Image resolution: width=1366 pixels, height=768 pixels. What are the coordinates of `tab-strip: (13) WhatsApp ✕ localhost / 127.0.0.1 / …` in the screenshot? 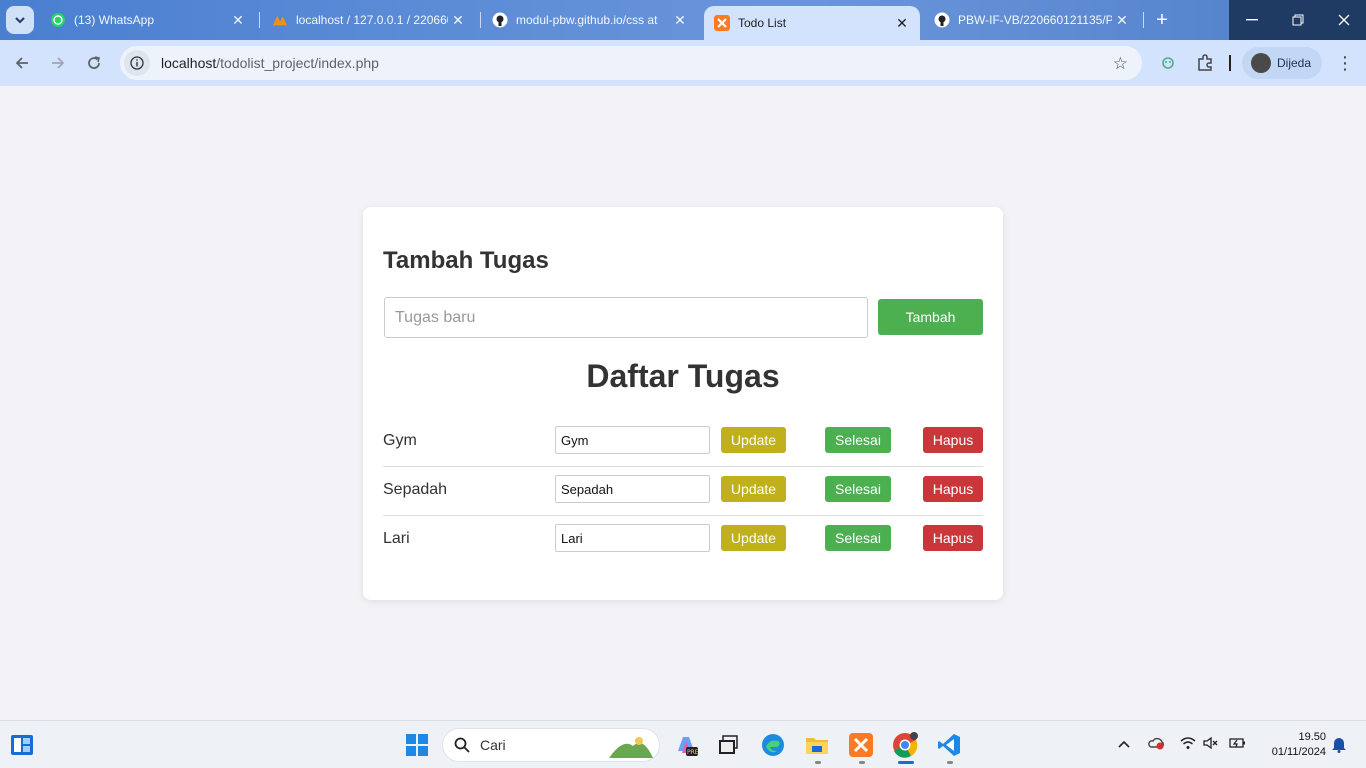 It's located at (683, 20).